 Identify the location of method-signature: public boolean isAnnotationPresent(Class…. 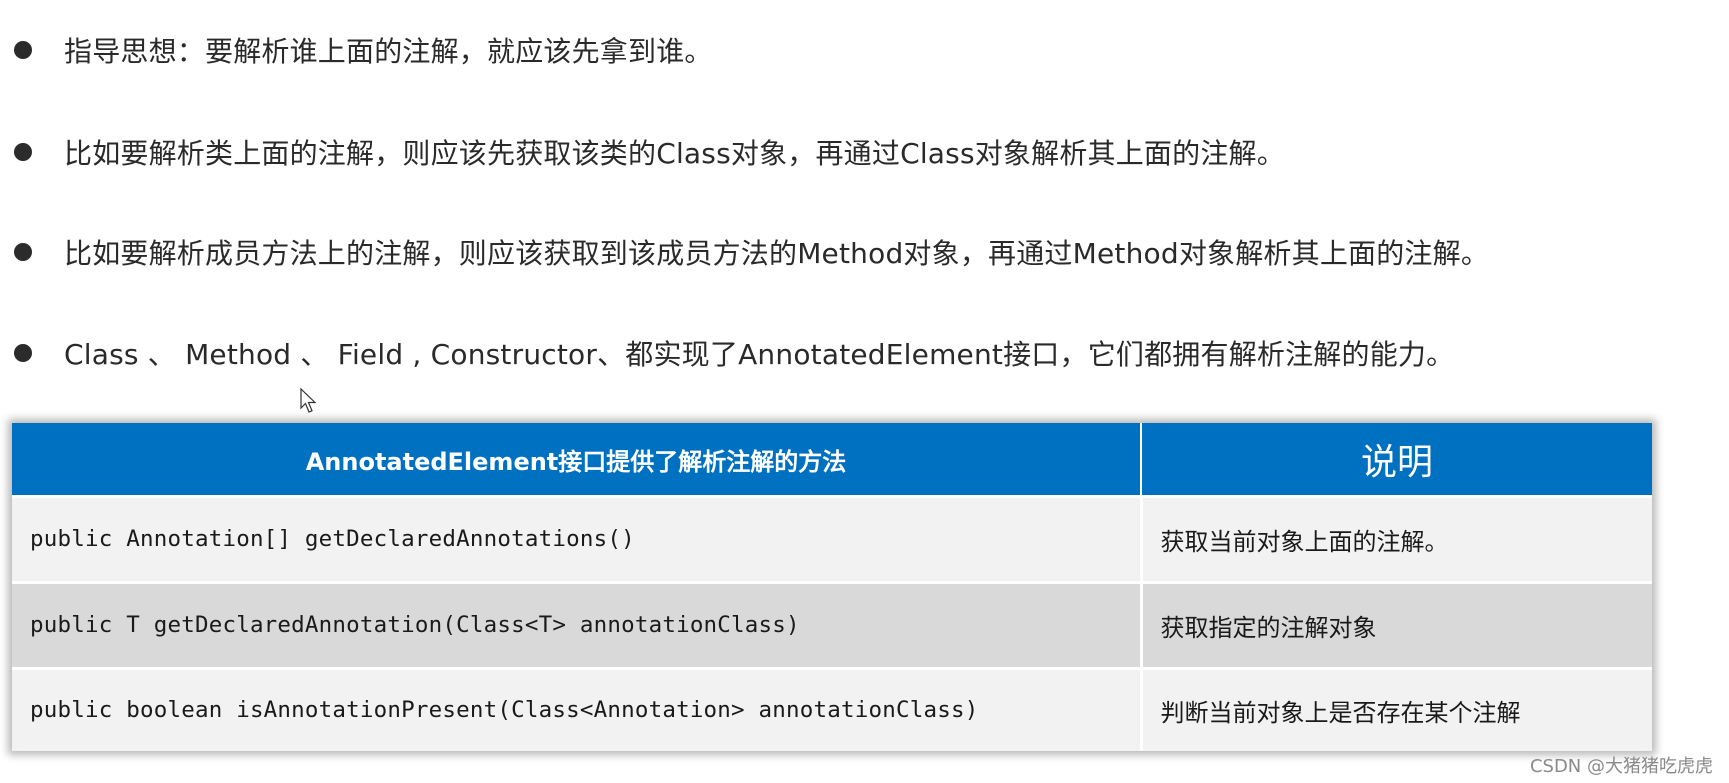
(577, 709).